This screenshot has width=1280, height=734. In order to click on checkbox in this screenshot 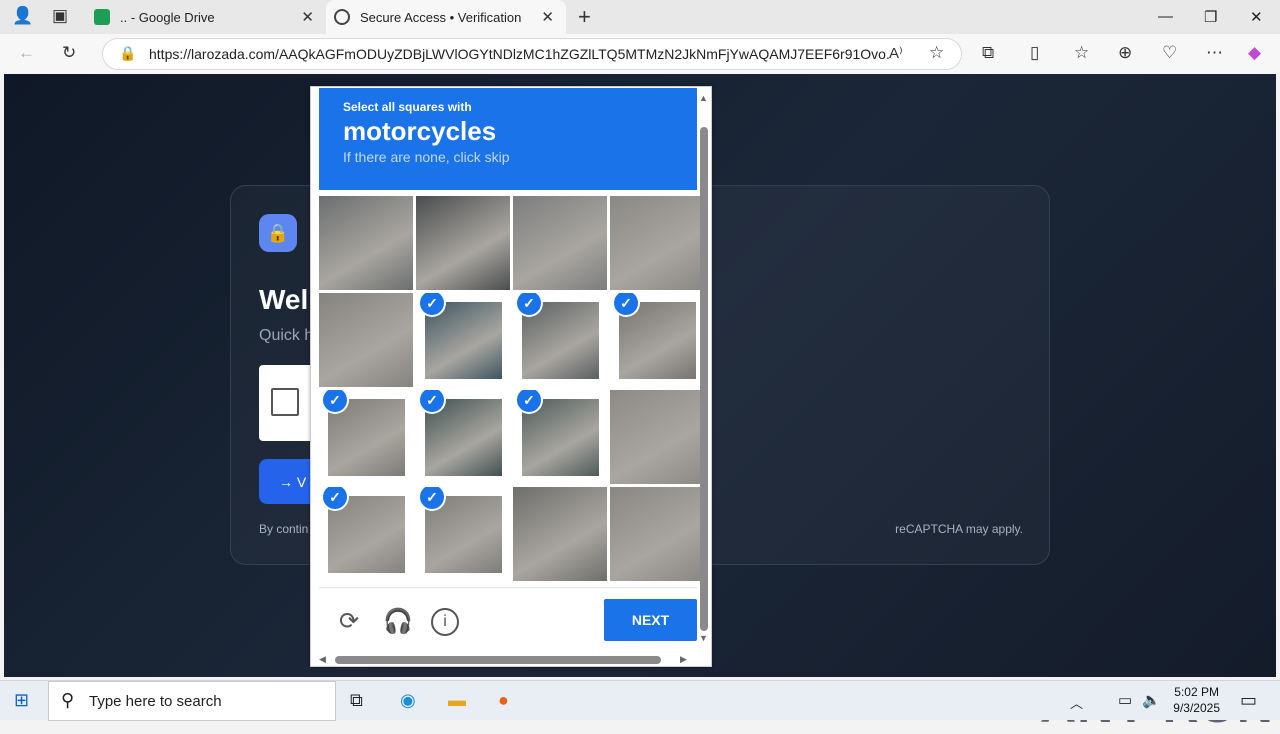, I will do `click(285, 402)`.